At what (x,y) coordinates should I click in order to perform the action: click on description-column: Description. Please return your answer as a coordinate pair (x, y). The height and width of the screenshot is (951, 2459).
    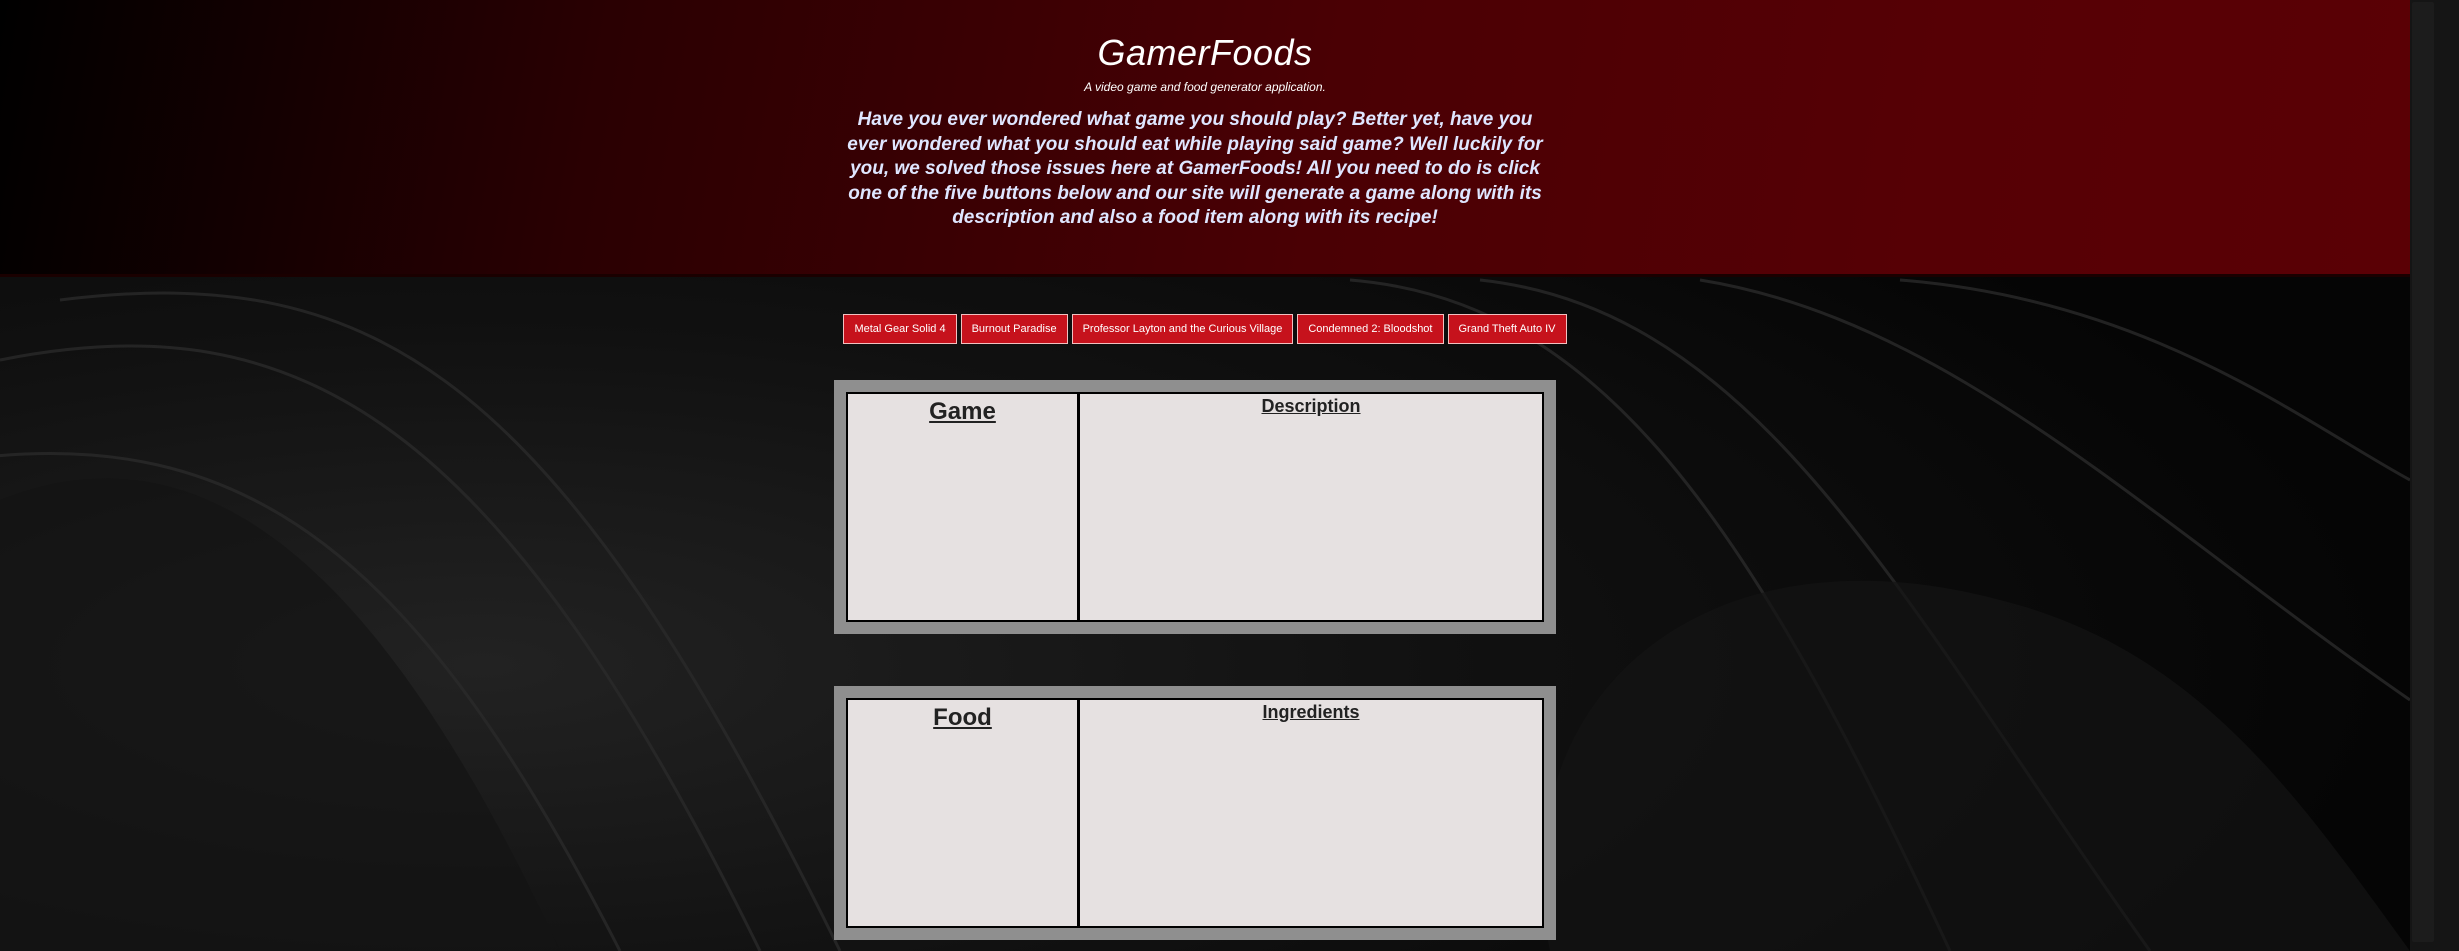
    Looking at the image, I should click on (1311, 507).